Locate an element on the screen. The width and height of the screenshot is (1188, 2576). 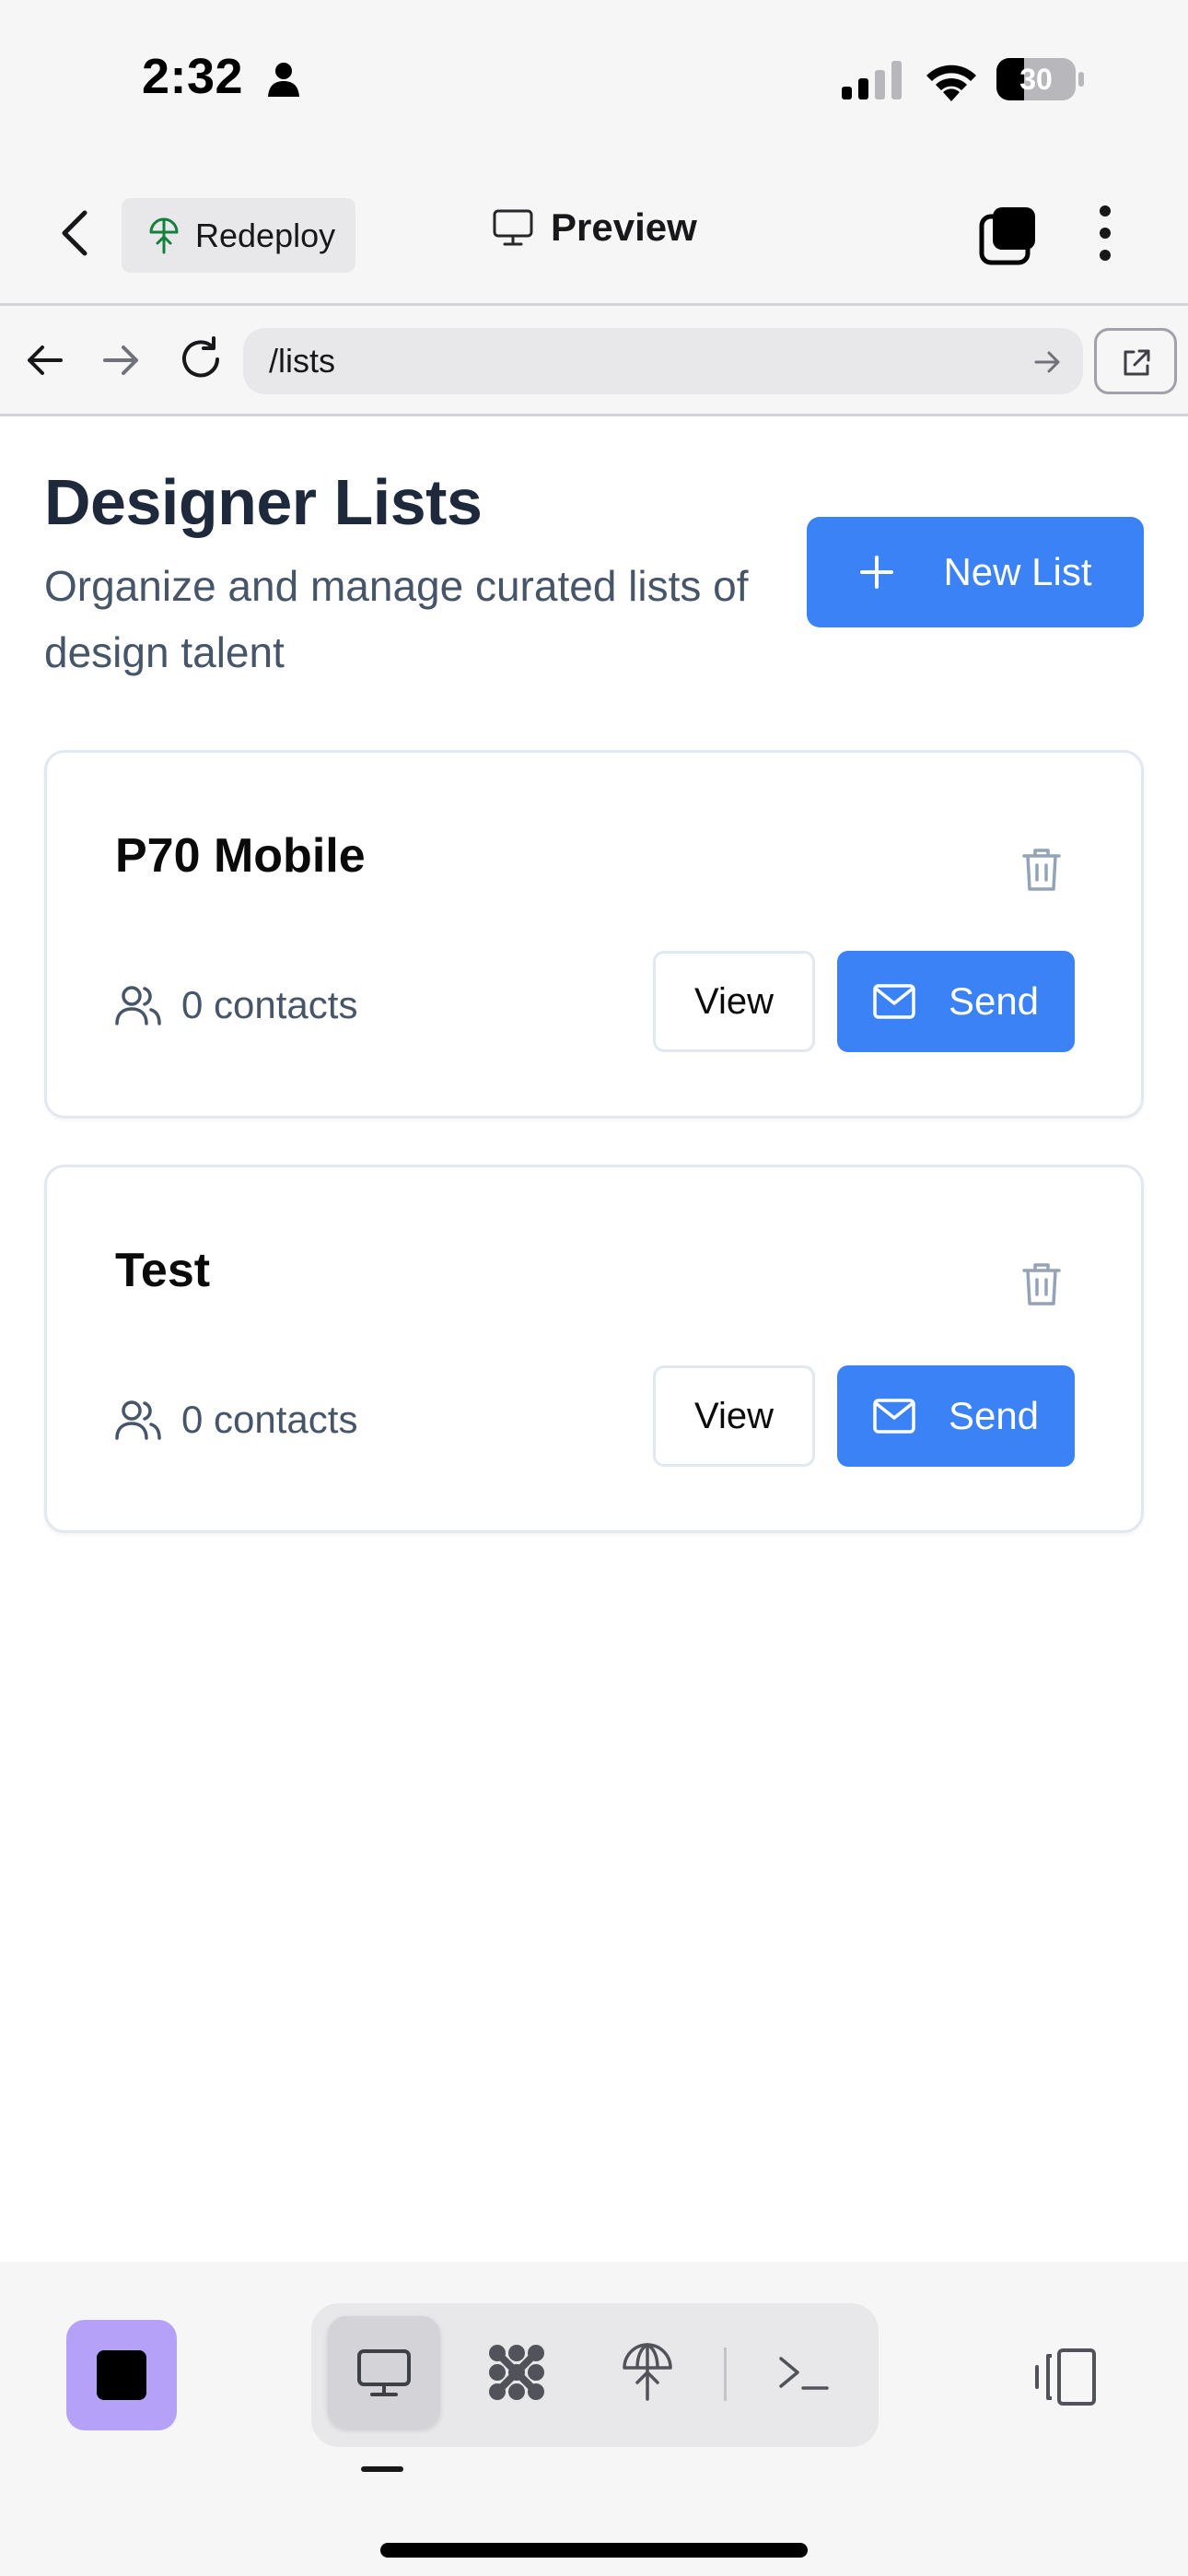
app-header: Redeploy Preview is located at coordinates (594, 233).